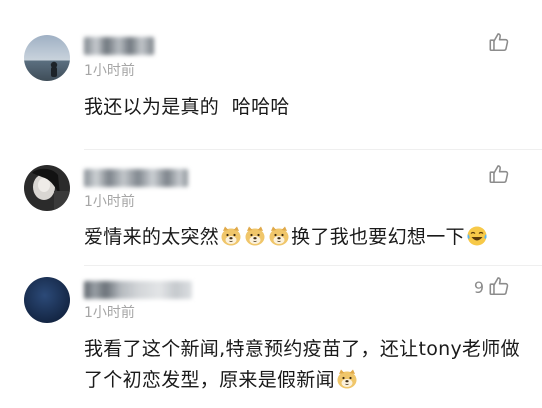 This screenshot has width=542, height=408. What do you see at coordinates (378, 237) in the screenshot?
I see `comment-text-part: 换了我也要幻想一下` at bounding box center [378, 237].